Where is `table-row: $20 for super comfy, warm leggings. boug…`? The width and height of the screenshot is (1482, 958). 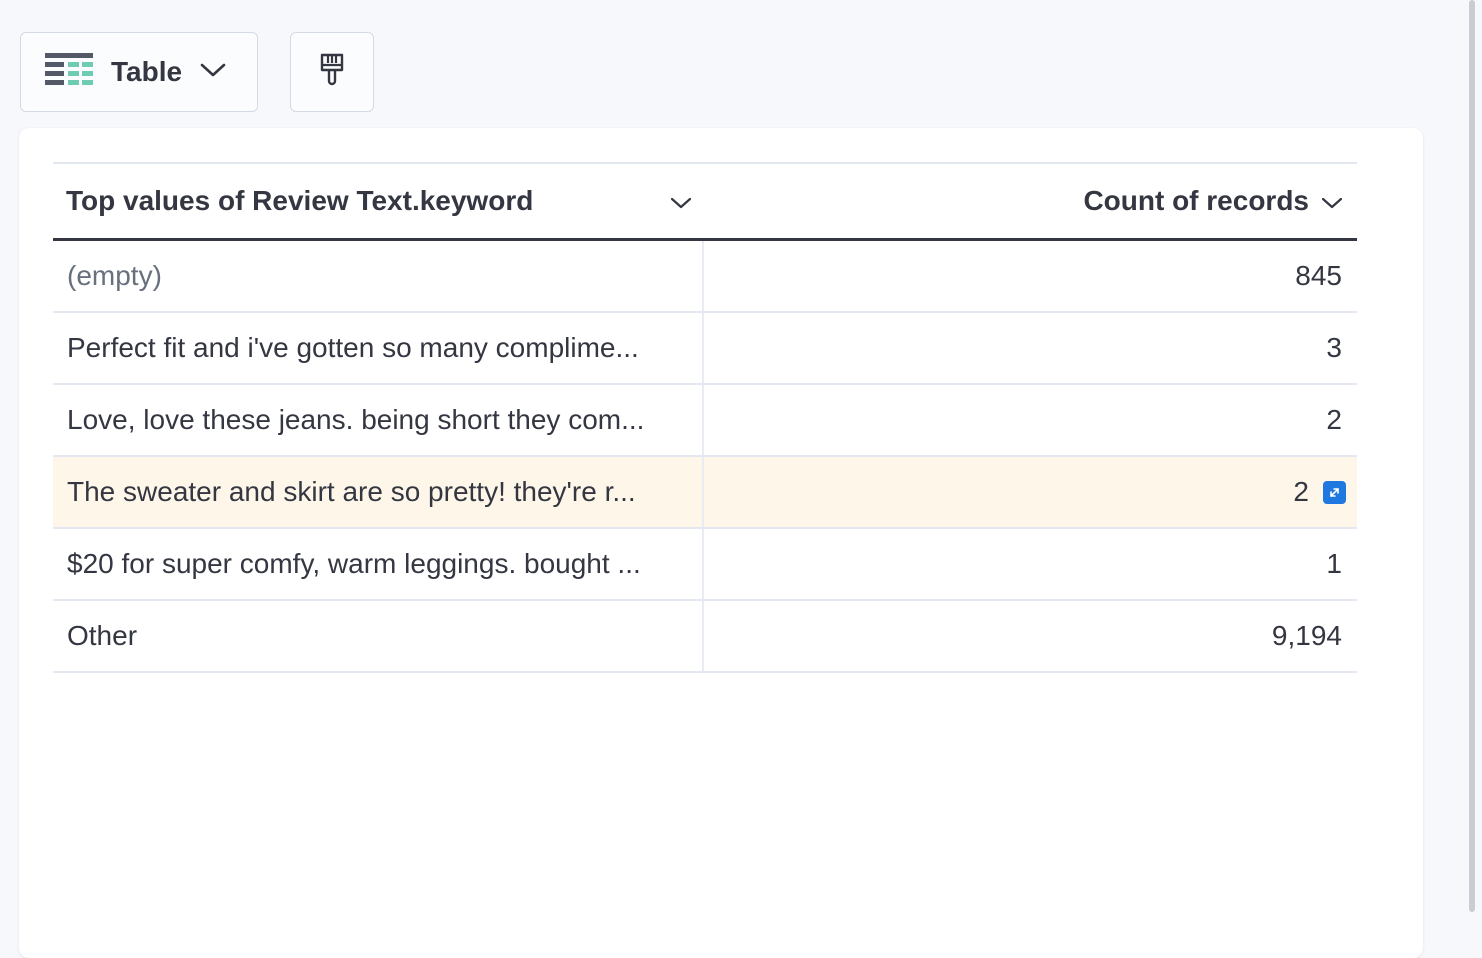 table-row: $20 for super comfy, warm leggings. boug… is located at coordinates (705, 565).